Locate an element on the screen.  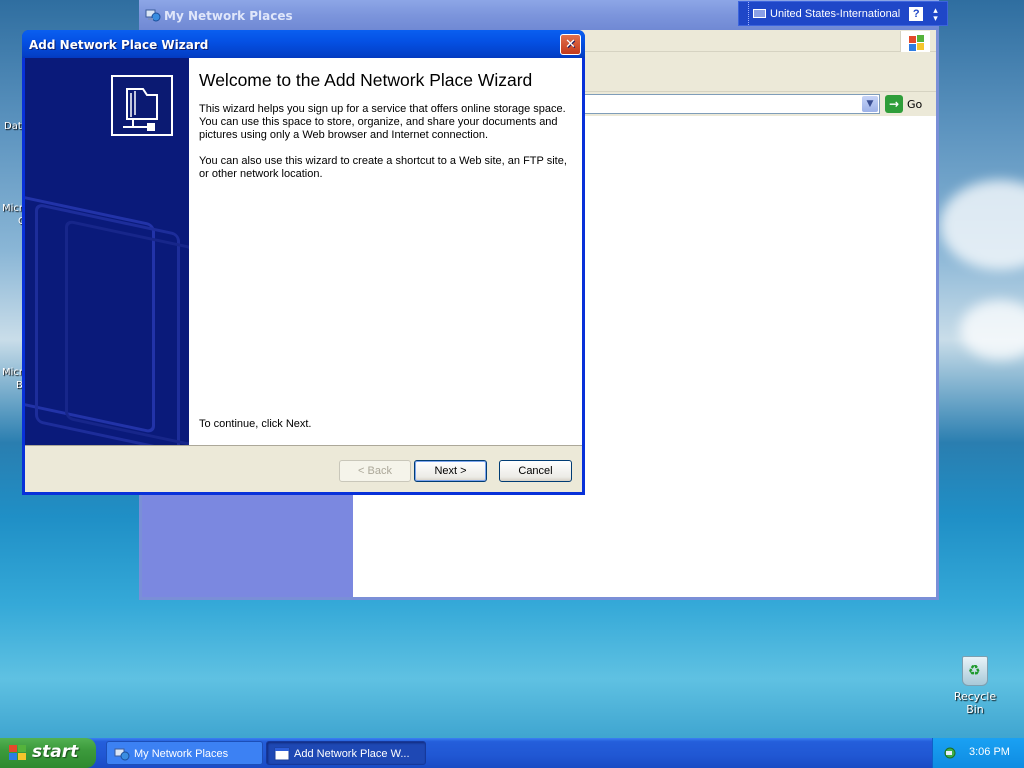
close-icon: ✕ is located at coordinates (570, 44).